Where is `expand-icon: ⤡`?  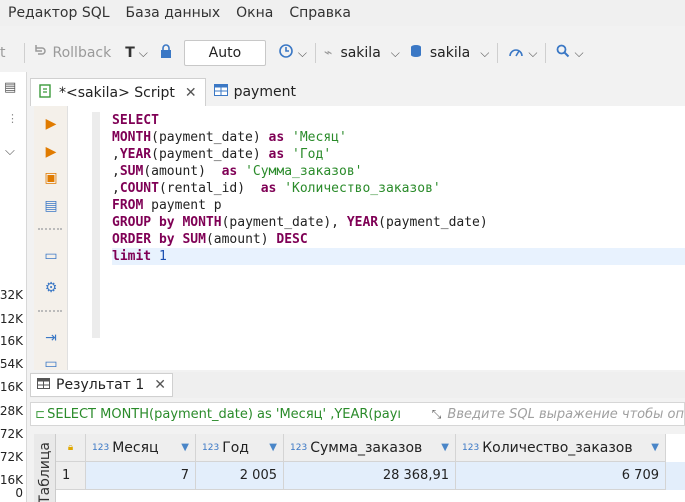
expand-icon: ⤡ is located at coordinates (437, 414).